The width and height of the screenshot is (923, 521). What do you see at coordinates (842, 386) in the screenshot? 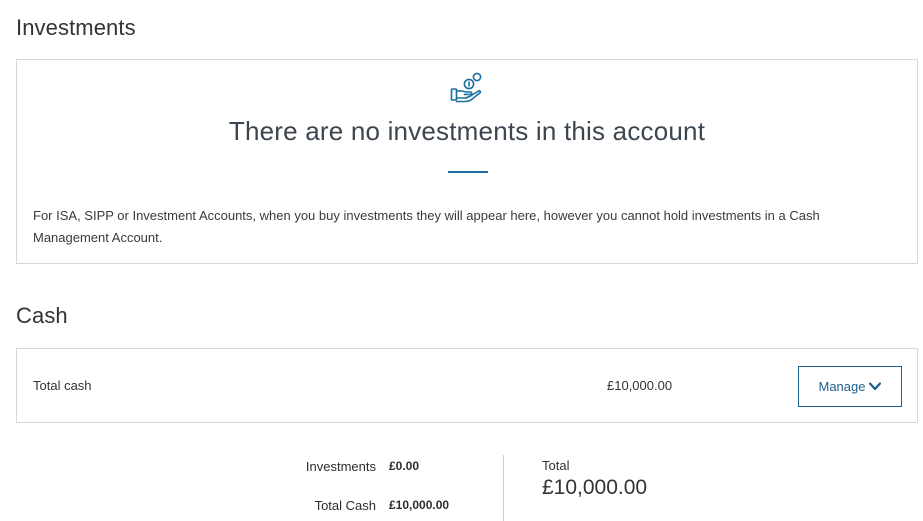
I see `manage-button-label: Manage` at bounding box center [842, 386].